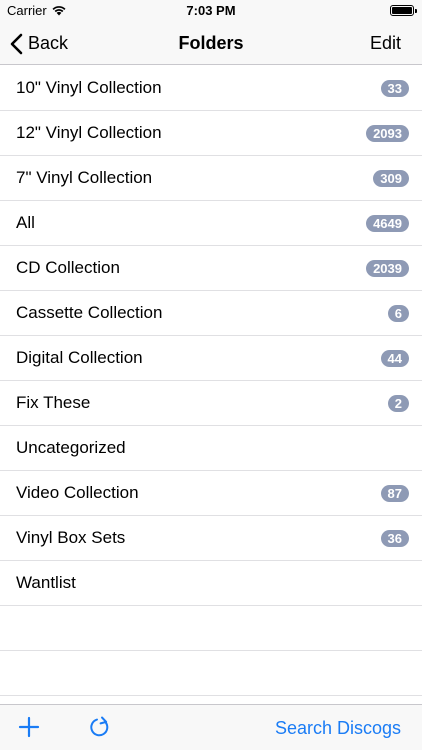 This screenshot has width=422, height=750. What do you see at coordinates (46, 582) in the screenshot?
I see `folder-name: Wantlist` at bounding box center [46, 582].